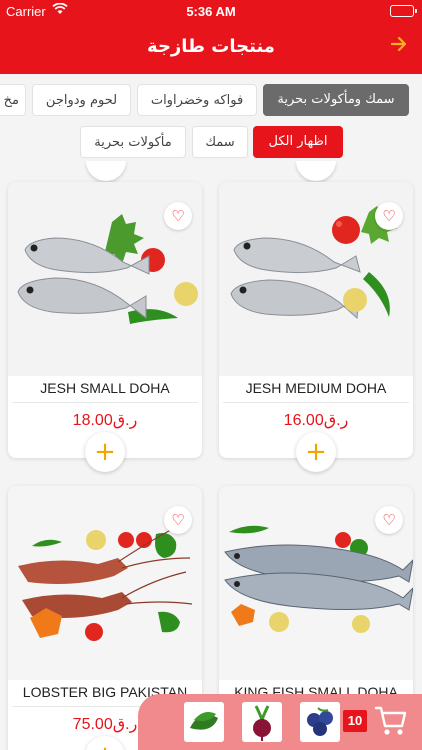  I want to click on subcategory-tabs: اظهار الكل سمك مأكولات بحرية, so click(211, 146).